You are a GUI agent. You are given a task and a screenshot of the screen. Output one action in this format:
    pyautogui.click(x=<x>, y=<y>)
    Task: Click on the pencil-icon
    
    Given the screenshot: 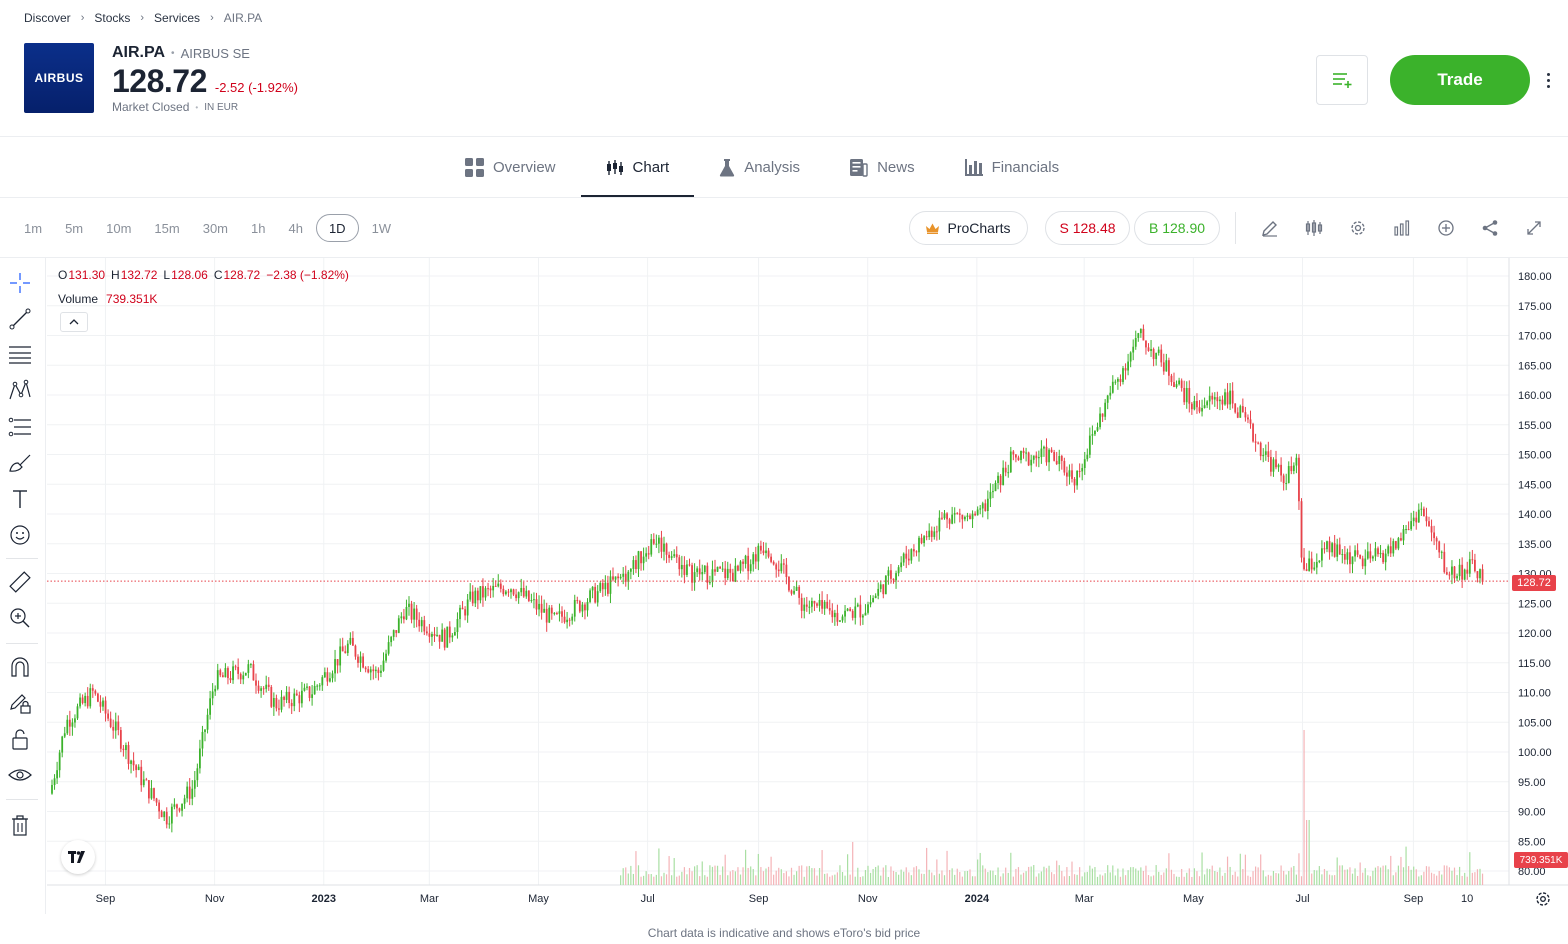 What is the action you would take?
    pyautogui.click(x=1270, y=228)
    